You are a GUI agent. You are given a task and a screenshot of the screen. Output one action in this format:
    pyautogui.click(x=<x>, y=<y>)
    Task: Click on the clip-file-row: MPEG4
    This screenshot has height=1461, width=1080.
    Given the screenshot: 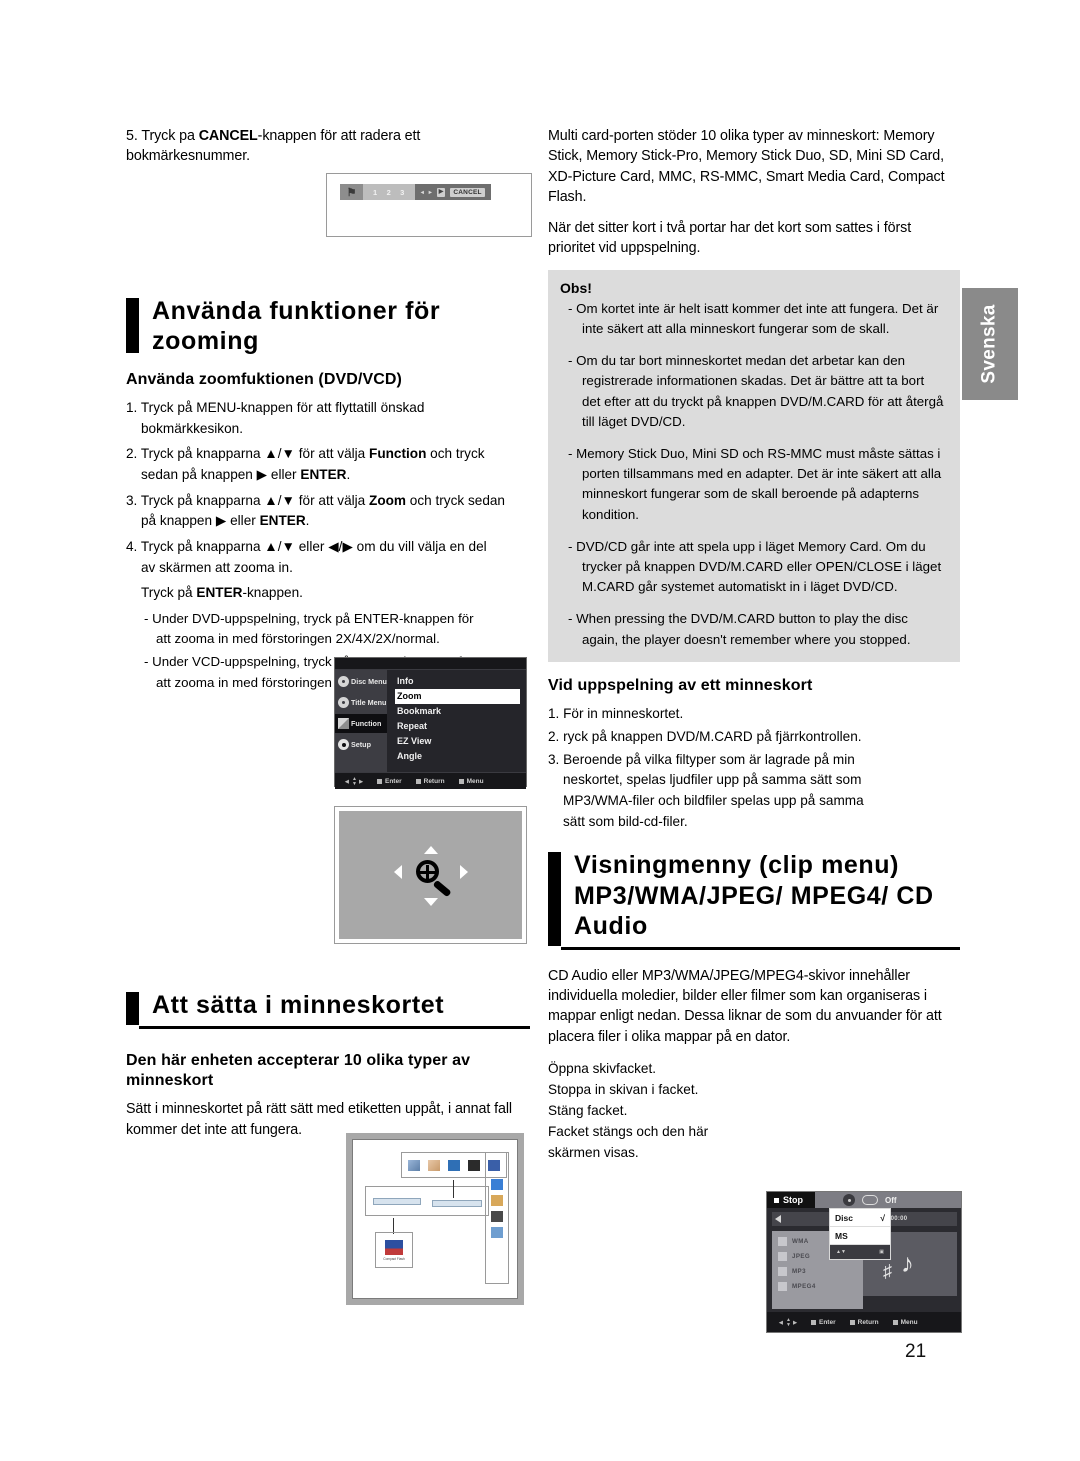 What is the action you would take?
    pyautogui.click(x=820, y=1286)
    